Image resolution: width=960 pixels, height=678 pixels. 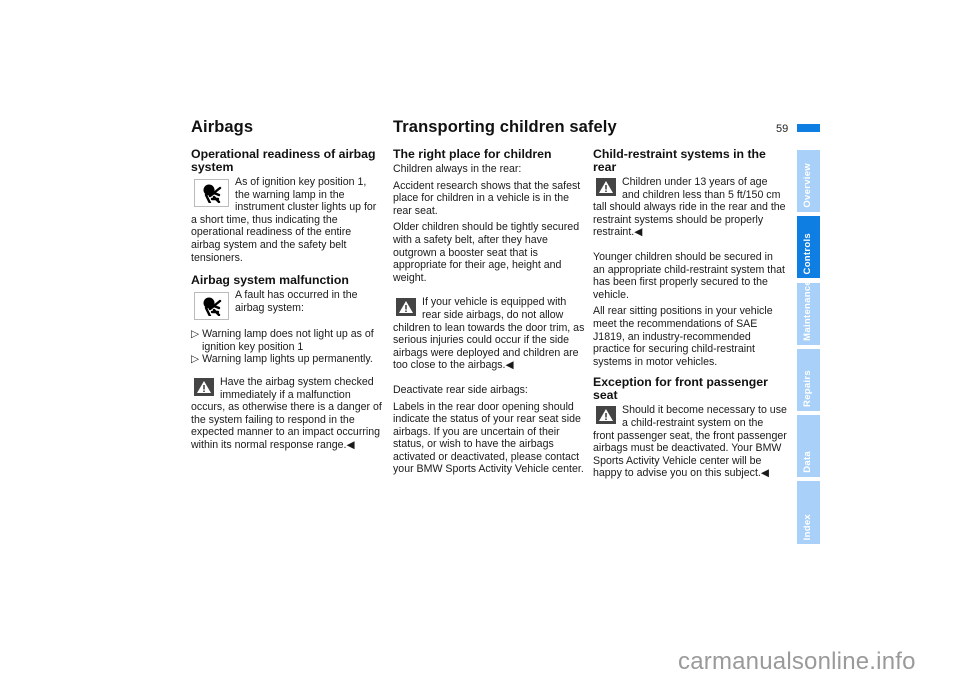 I want to click on section-title-airbags: Airbags, so click(x=222, y=127).